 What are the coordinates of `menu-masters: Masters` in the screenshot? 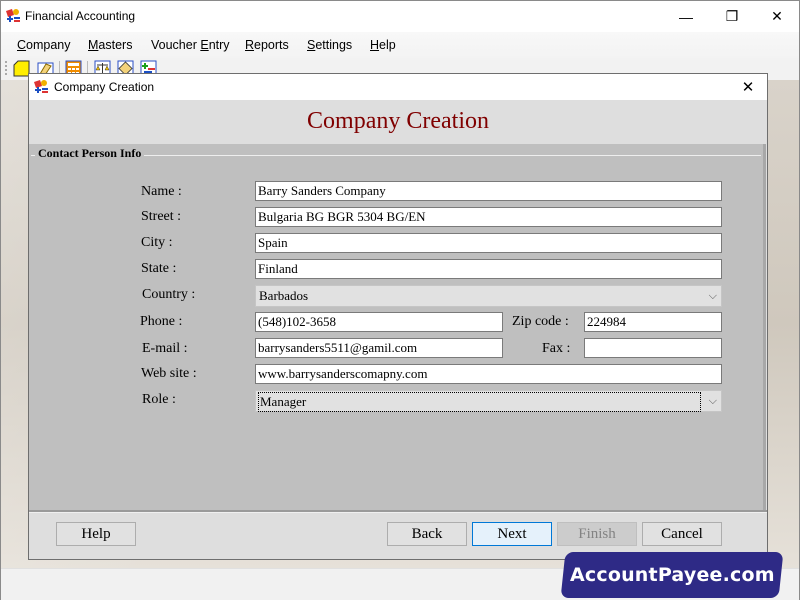 It's located at (110, 45).